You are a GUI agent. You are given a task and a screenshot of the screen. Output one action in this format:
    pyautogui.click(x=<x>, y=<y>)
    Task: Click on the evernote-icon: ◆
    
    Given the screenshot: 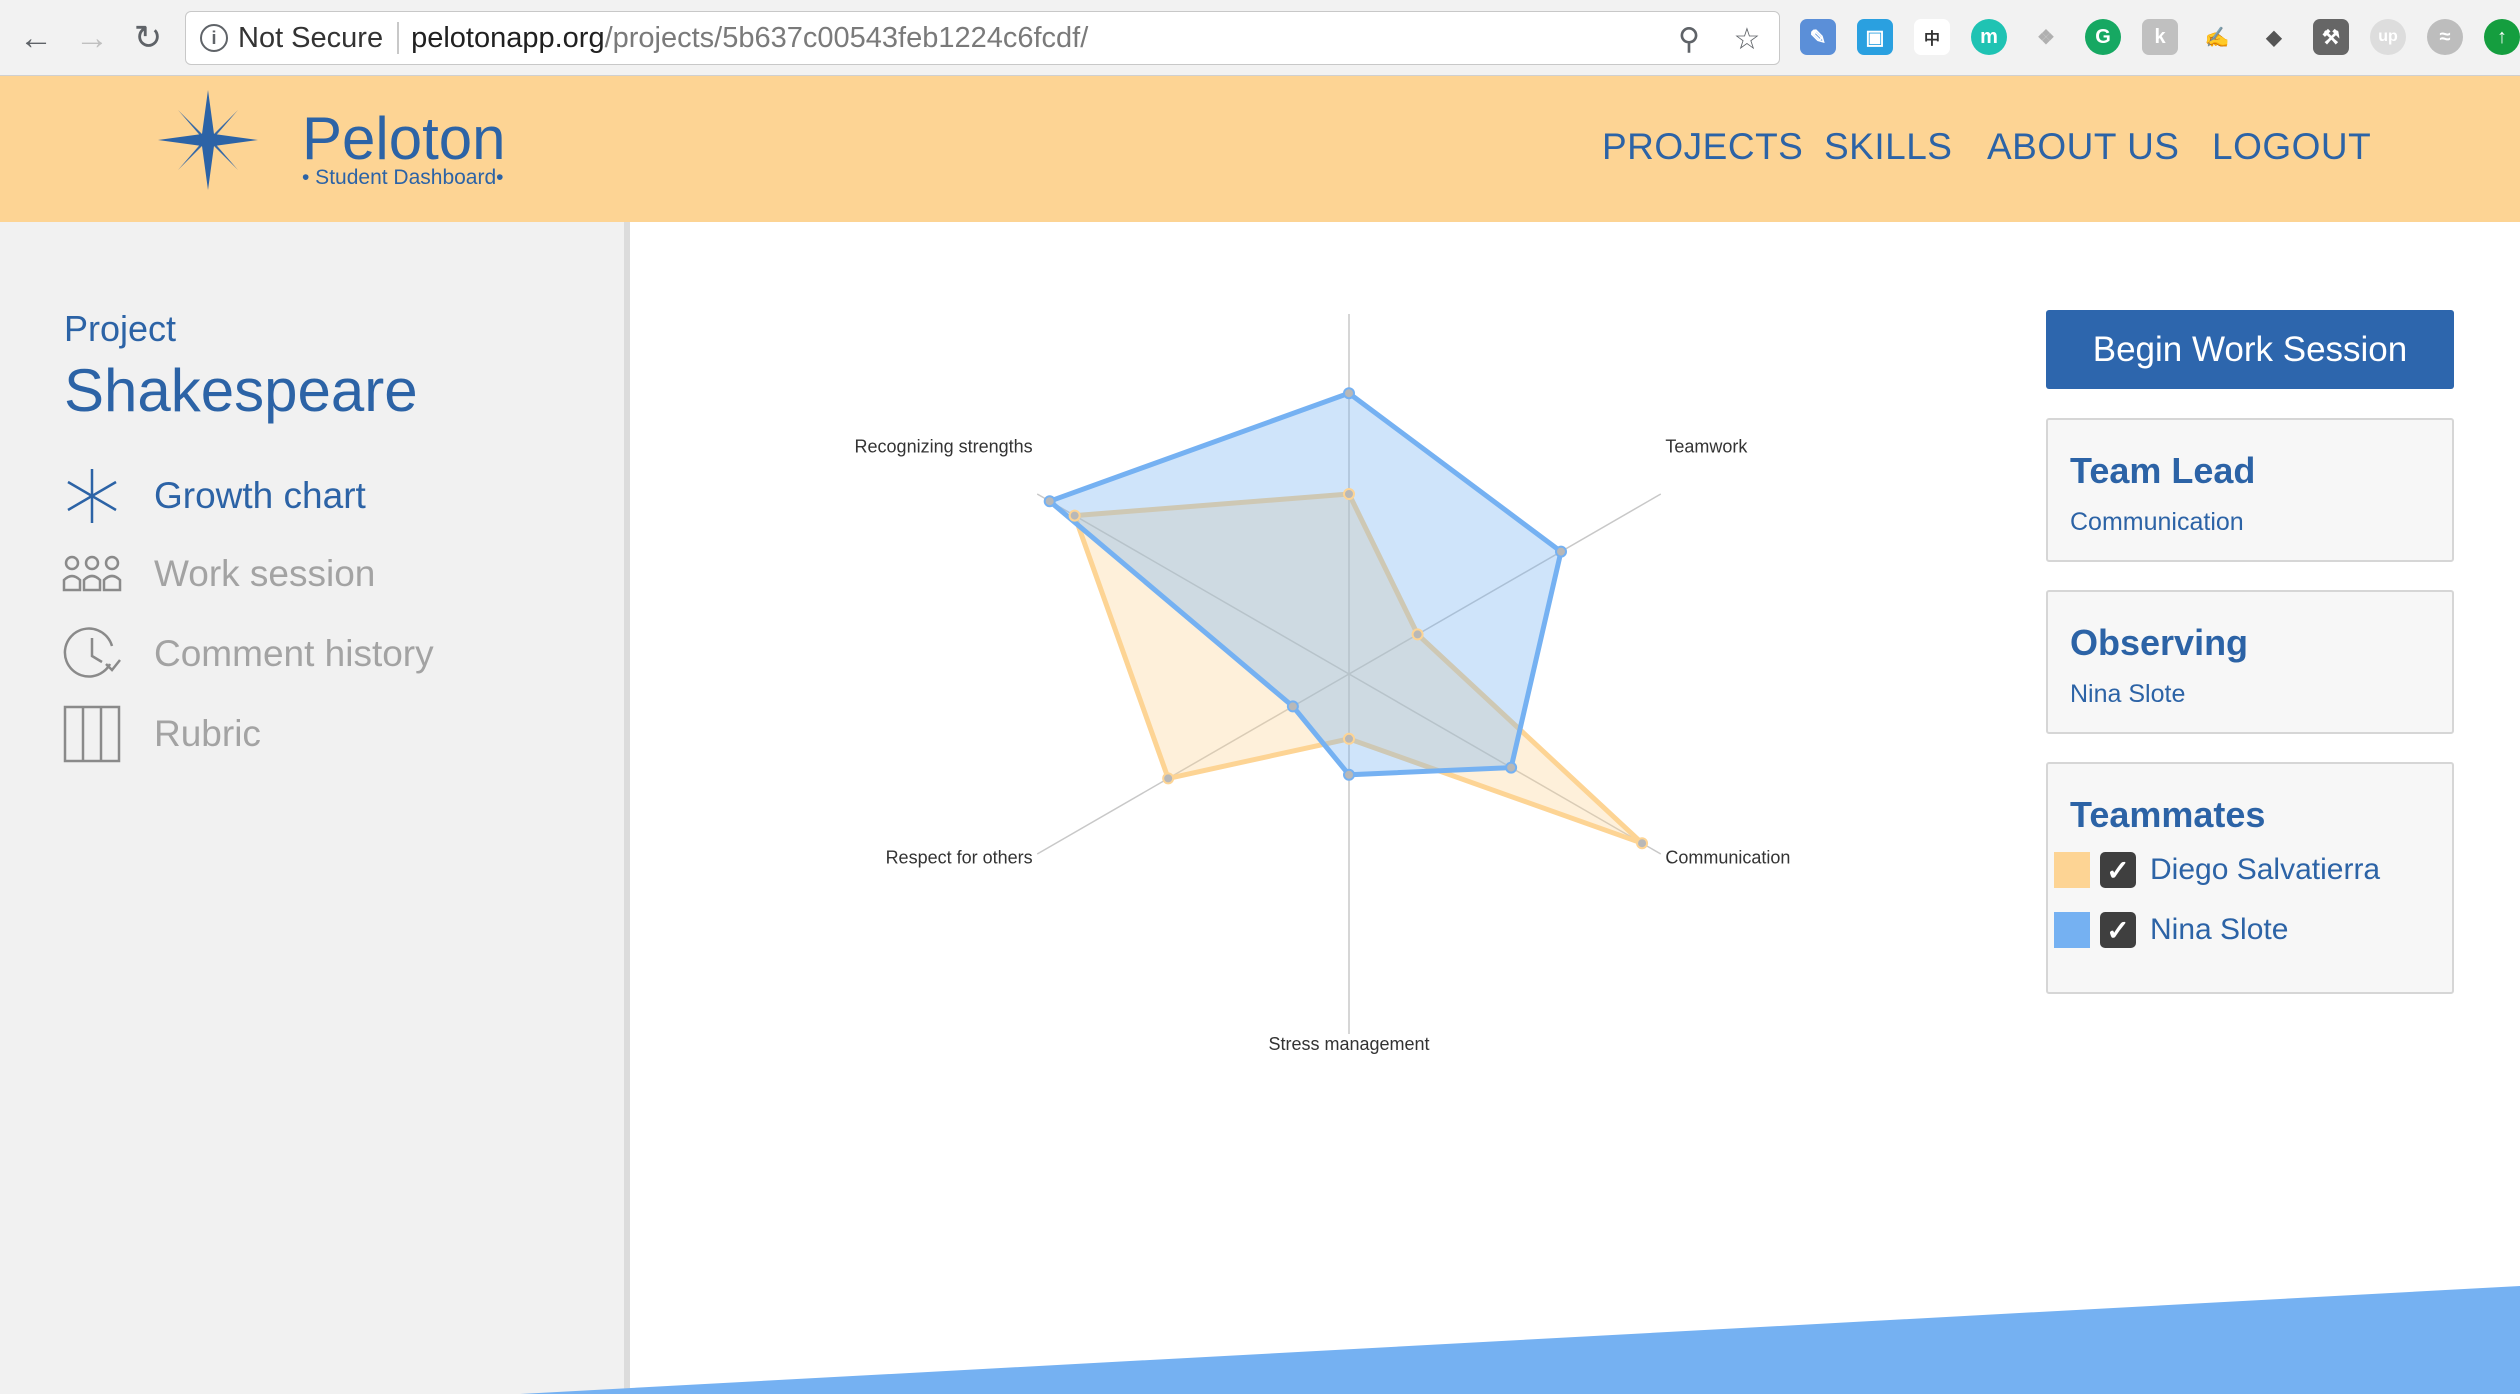 What is the action you would take?
    pyautogui.click(x=2274, y=37)
    